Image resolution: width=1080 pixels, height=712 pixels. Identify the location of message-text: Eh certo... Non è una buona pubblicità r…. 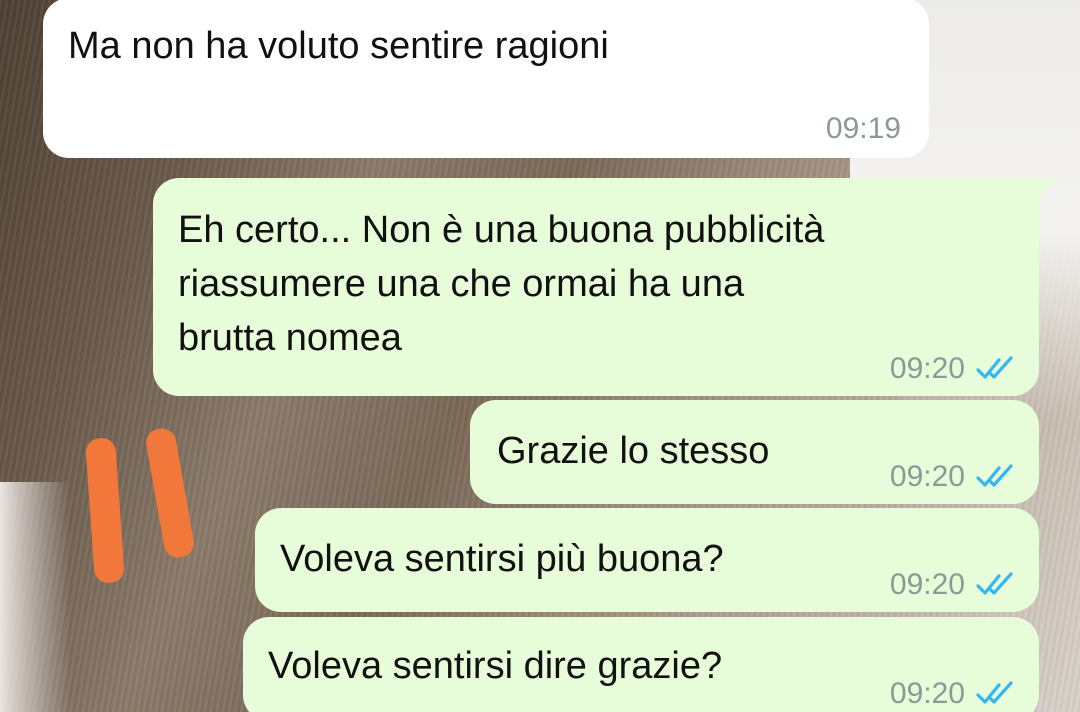
(501, 284).